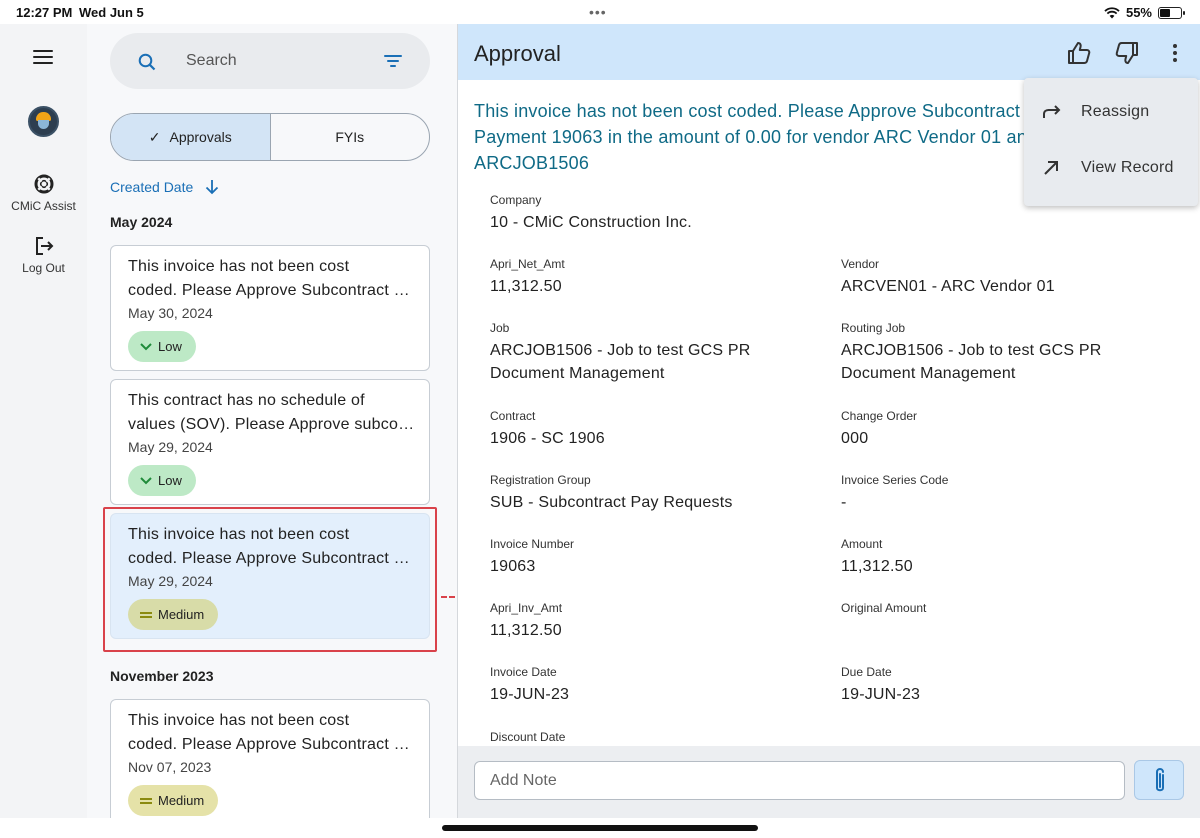  I want to click on field-label: Invoice Date, so click(523, 672).